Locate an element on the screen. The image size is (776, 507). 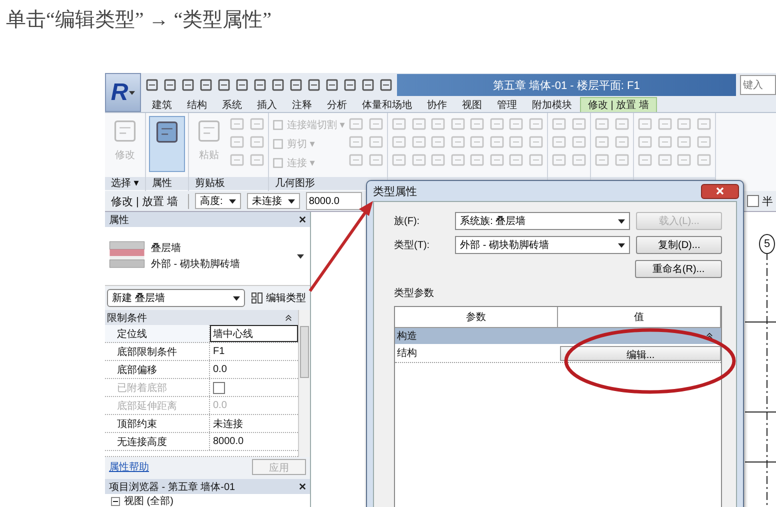
ribbon-tab: 管理 is located at coordinates (507, 104).